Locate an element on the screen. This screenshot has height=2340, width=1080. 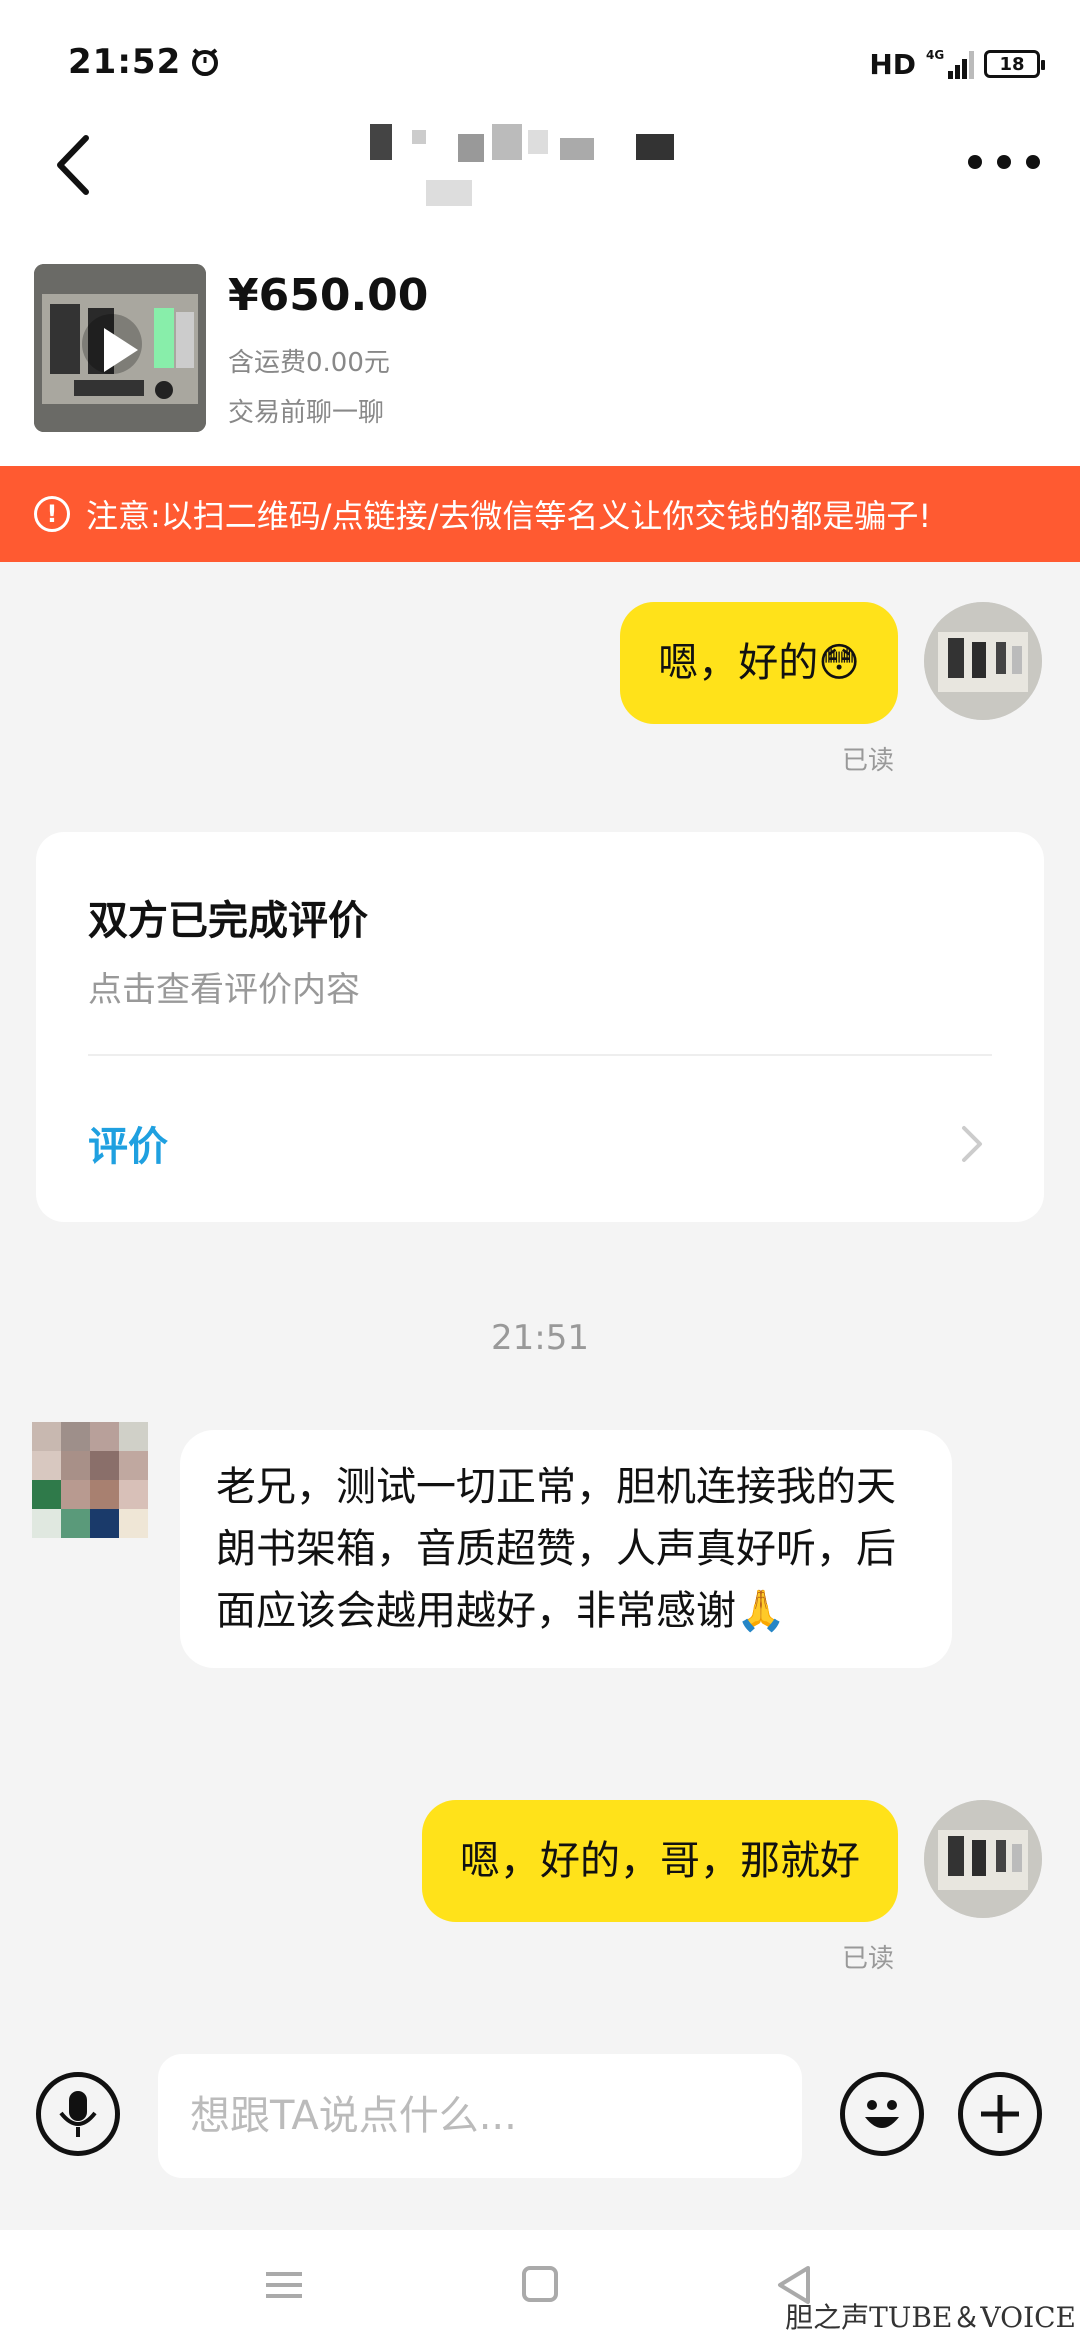
network-gen-label: 4G is located at coordinates (935, 55).